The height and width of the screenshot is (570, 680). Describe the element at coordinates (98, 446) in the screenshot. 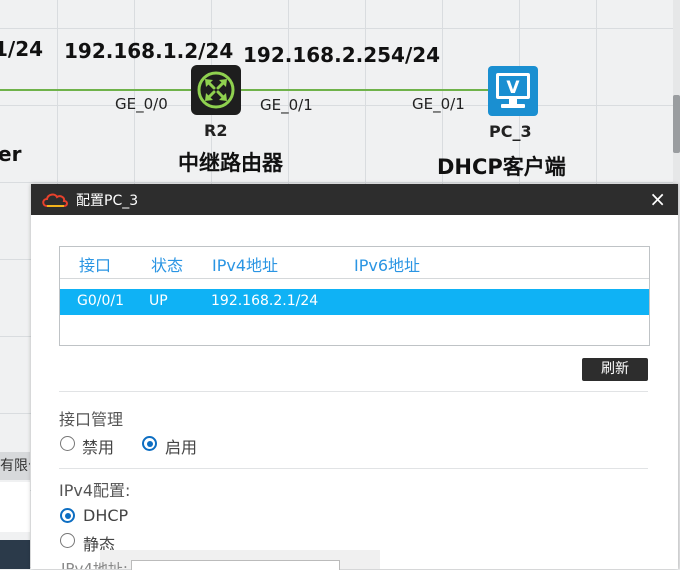

I see `radio-disable-label: 禁用` at that location.